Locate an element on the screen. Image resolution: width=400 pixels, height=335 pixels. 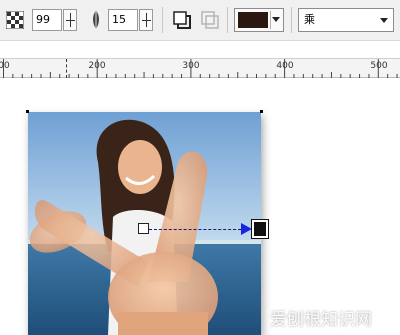
shadow-opacity-slider-handle is located at coordinates (260, 229).